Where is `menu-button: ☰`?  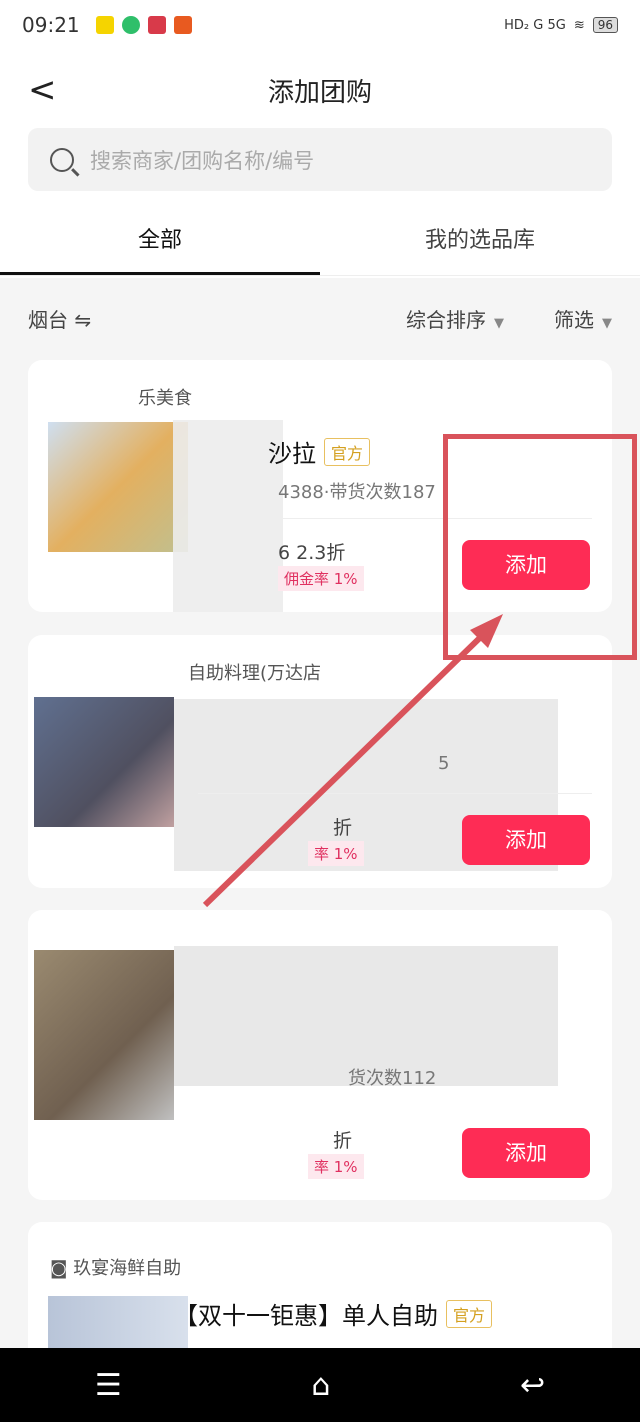
menu-button: ☰ is located at coordinates (108, 1385).